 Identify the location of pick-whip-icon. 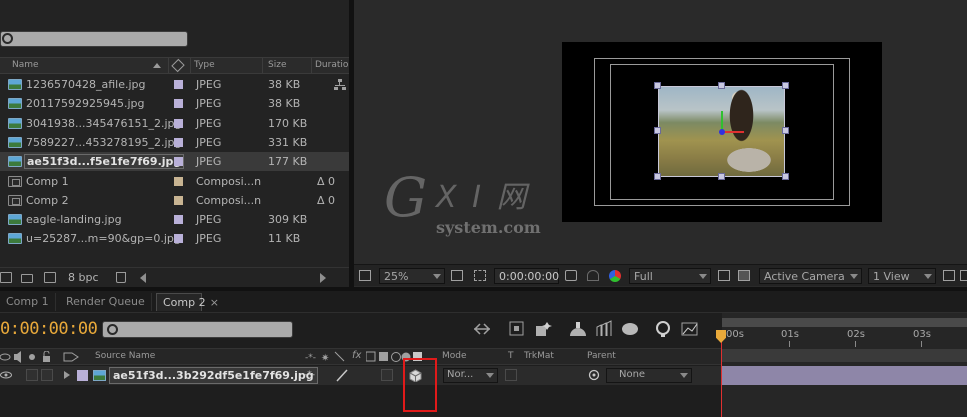
(594, 376).